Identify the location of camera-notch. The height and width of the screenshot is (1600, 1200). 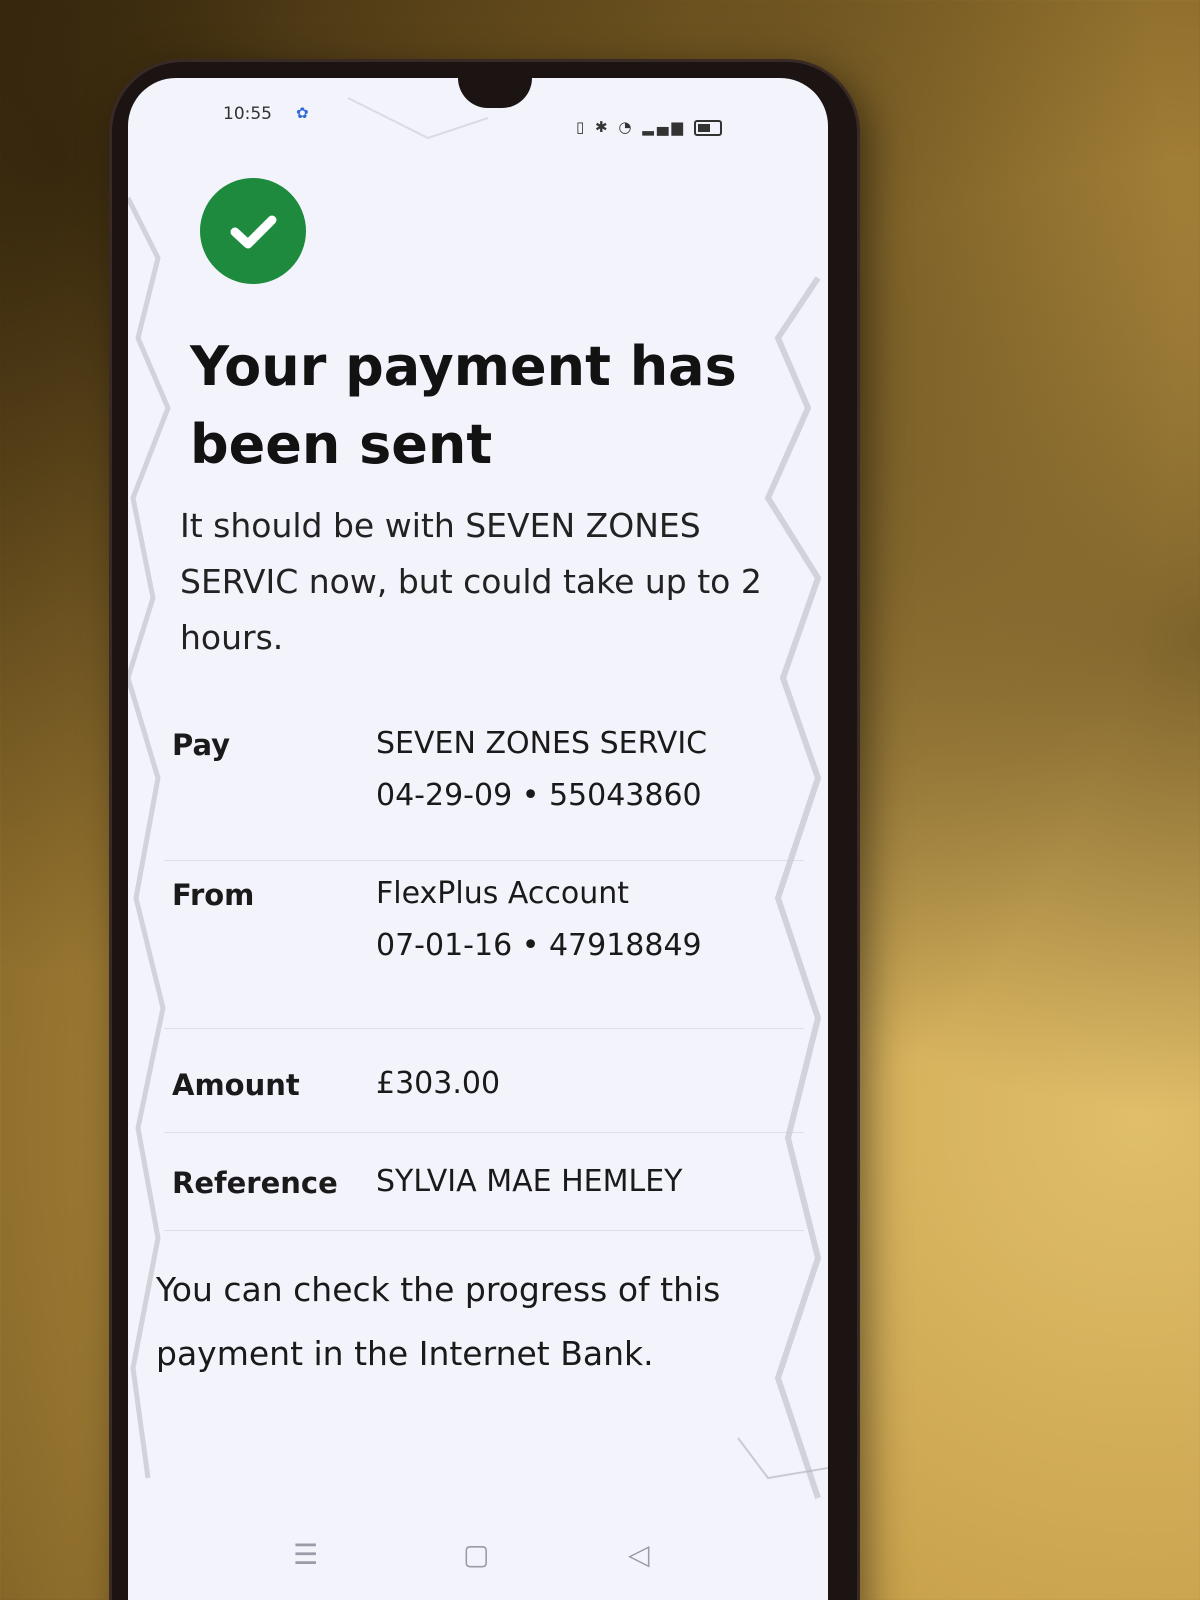
(495, 93).